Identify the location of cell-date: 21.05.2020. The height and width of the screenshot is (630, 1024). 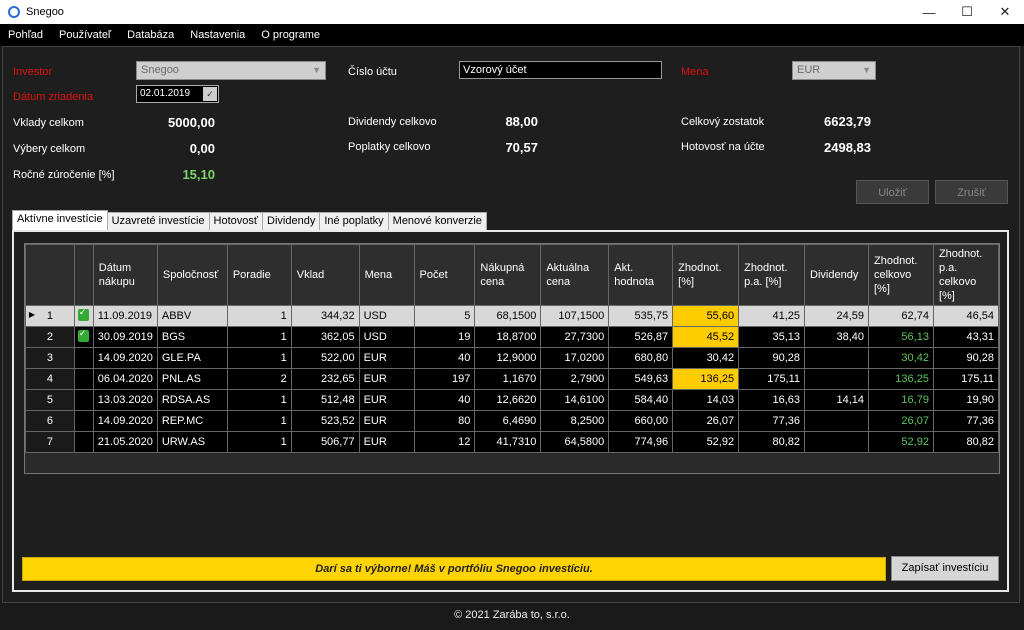
(125, 442).